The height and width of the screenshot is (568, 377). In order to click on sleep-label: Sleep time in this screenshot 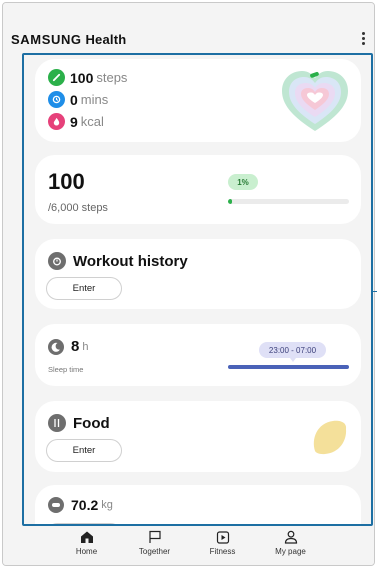, I will do `click(66, 369)`.